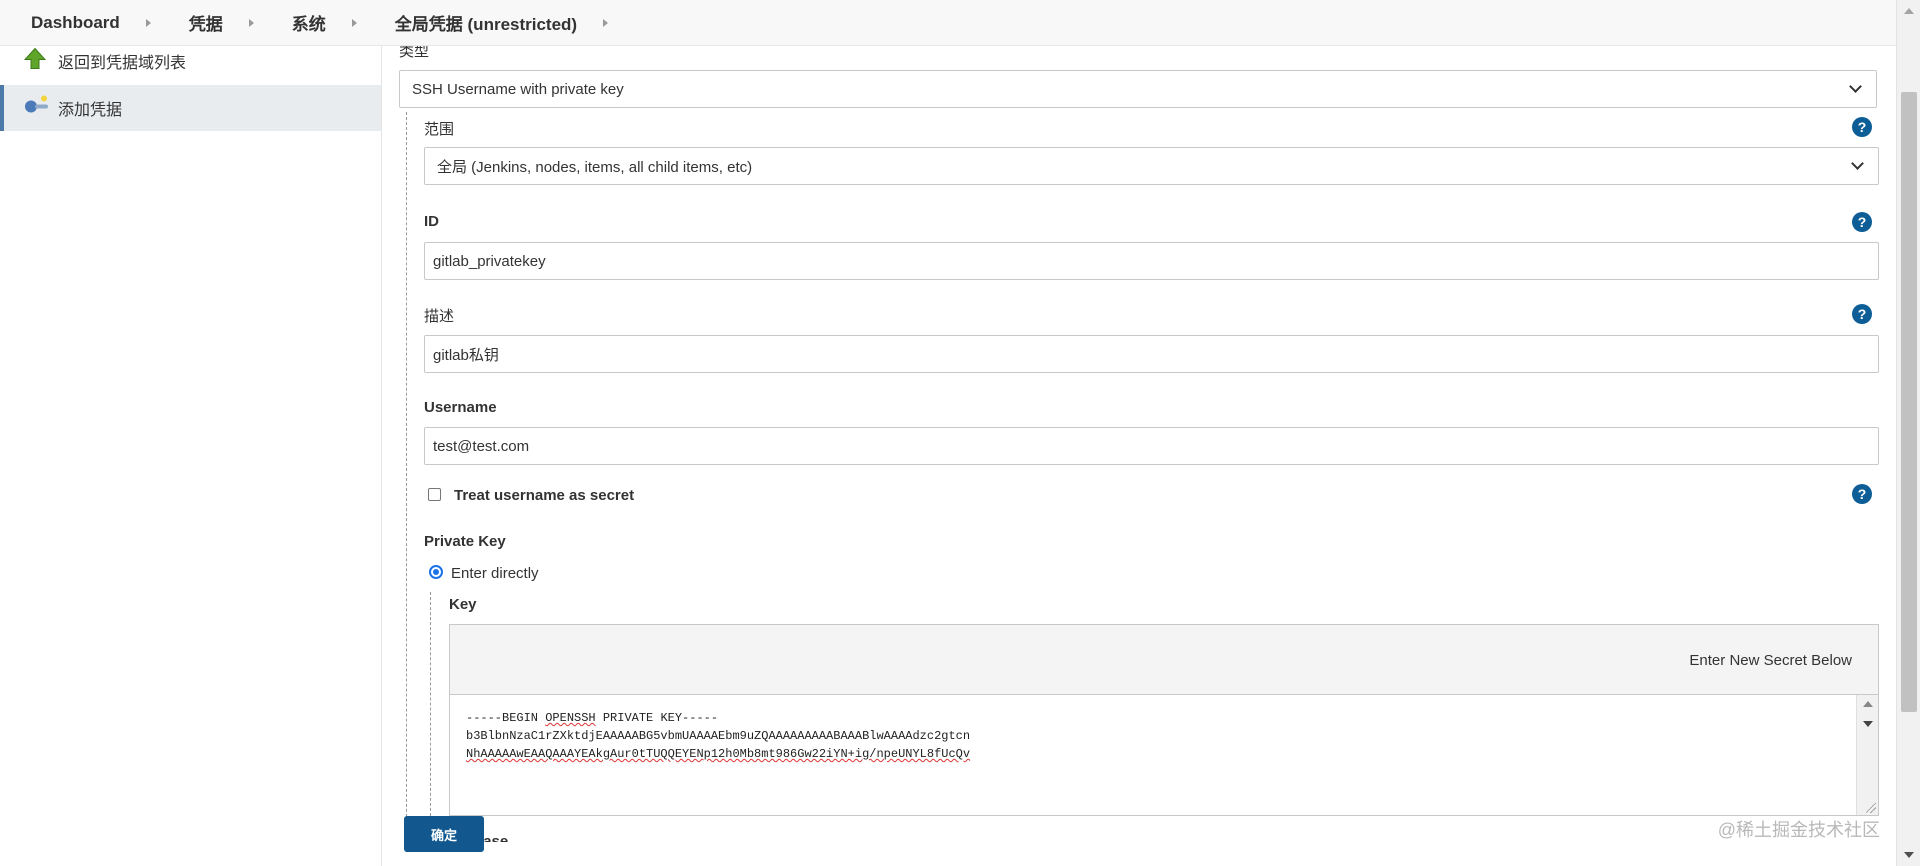  I want to click on key-line: -----BEGIN OPENSSH PRIVATE KEY-----, so click(592, 718).